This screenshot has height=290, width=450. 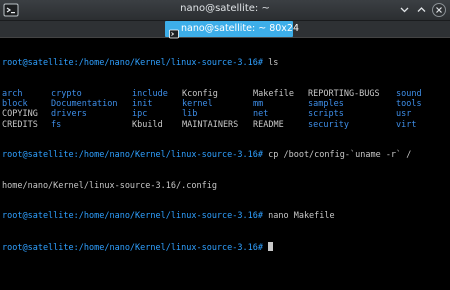 What do you see at coordinates (197, 104) in the screenshot?
I see `ls-directory-entry: kernel` at bounding box center [197, 104].